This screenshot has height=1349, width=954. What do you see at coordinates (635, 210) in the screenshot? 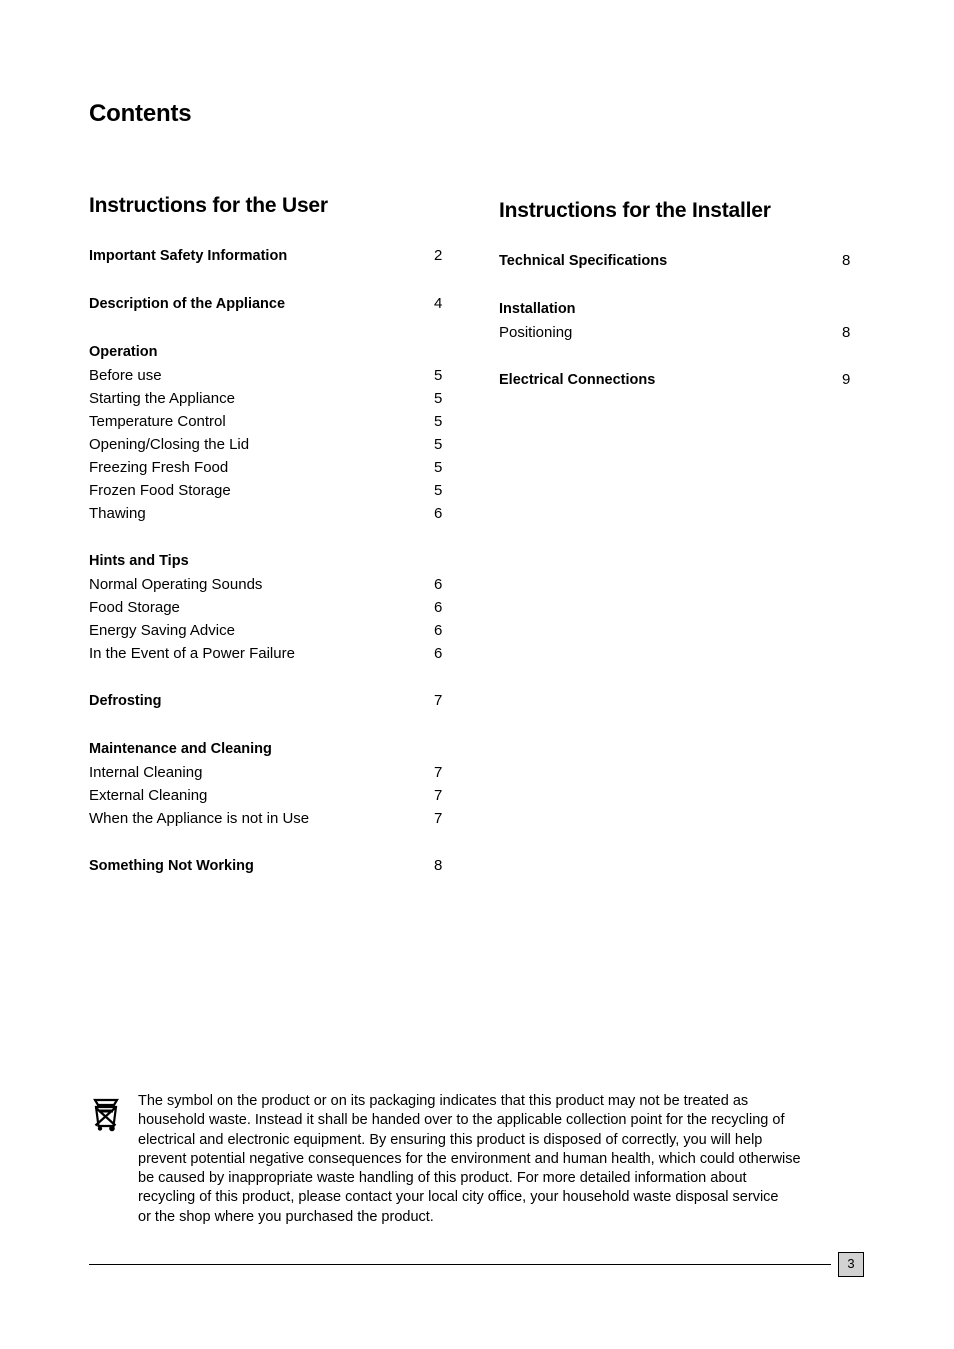
I see `column-heading-installer: Instructions for the Installer` at bounding box center [635, 210].